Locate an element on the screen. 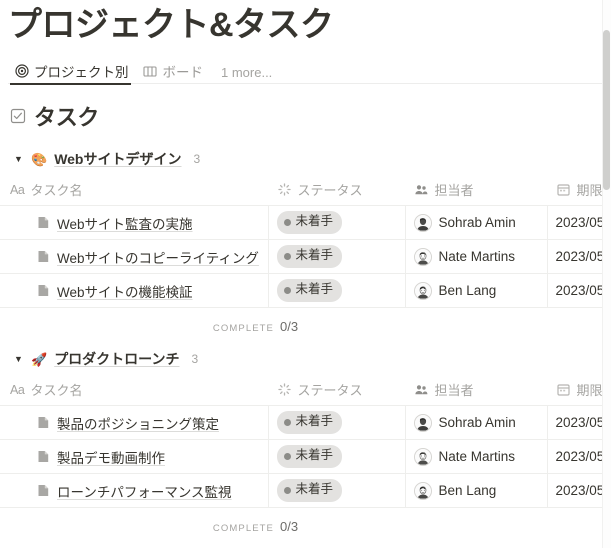  tab-by-project: プロジェクト別 is located at coordinates (74, 71).